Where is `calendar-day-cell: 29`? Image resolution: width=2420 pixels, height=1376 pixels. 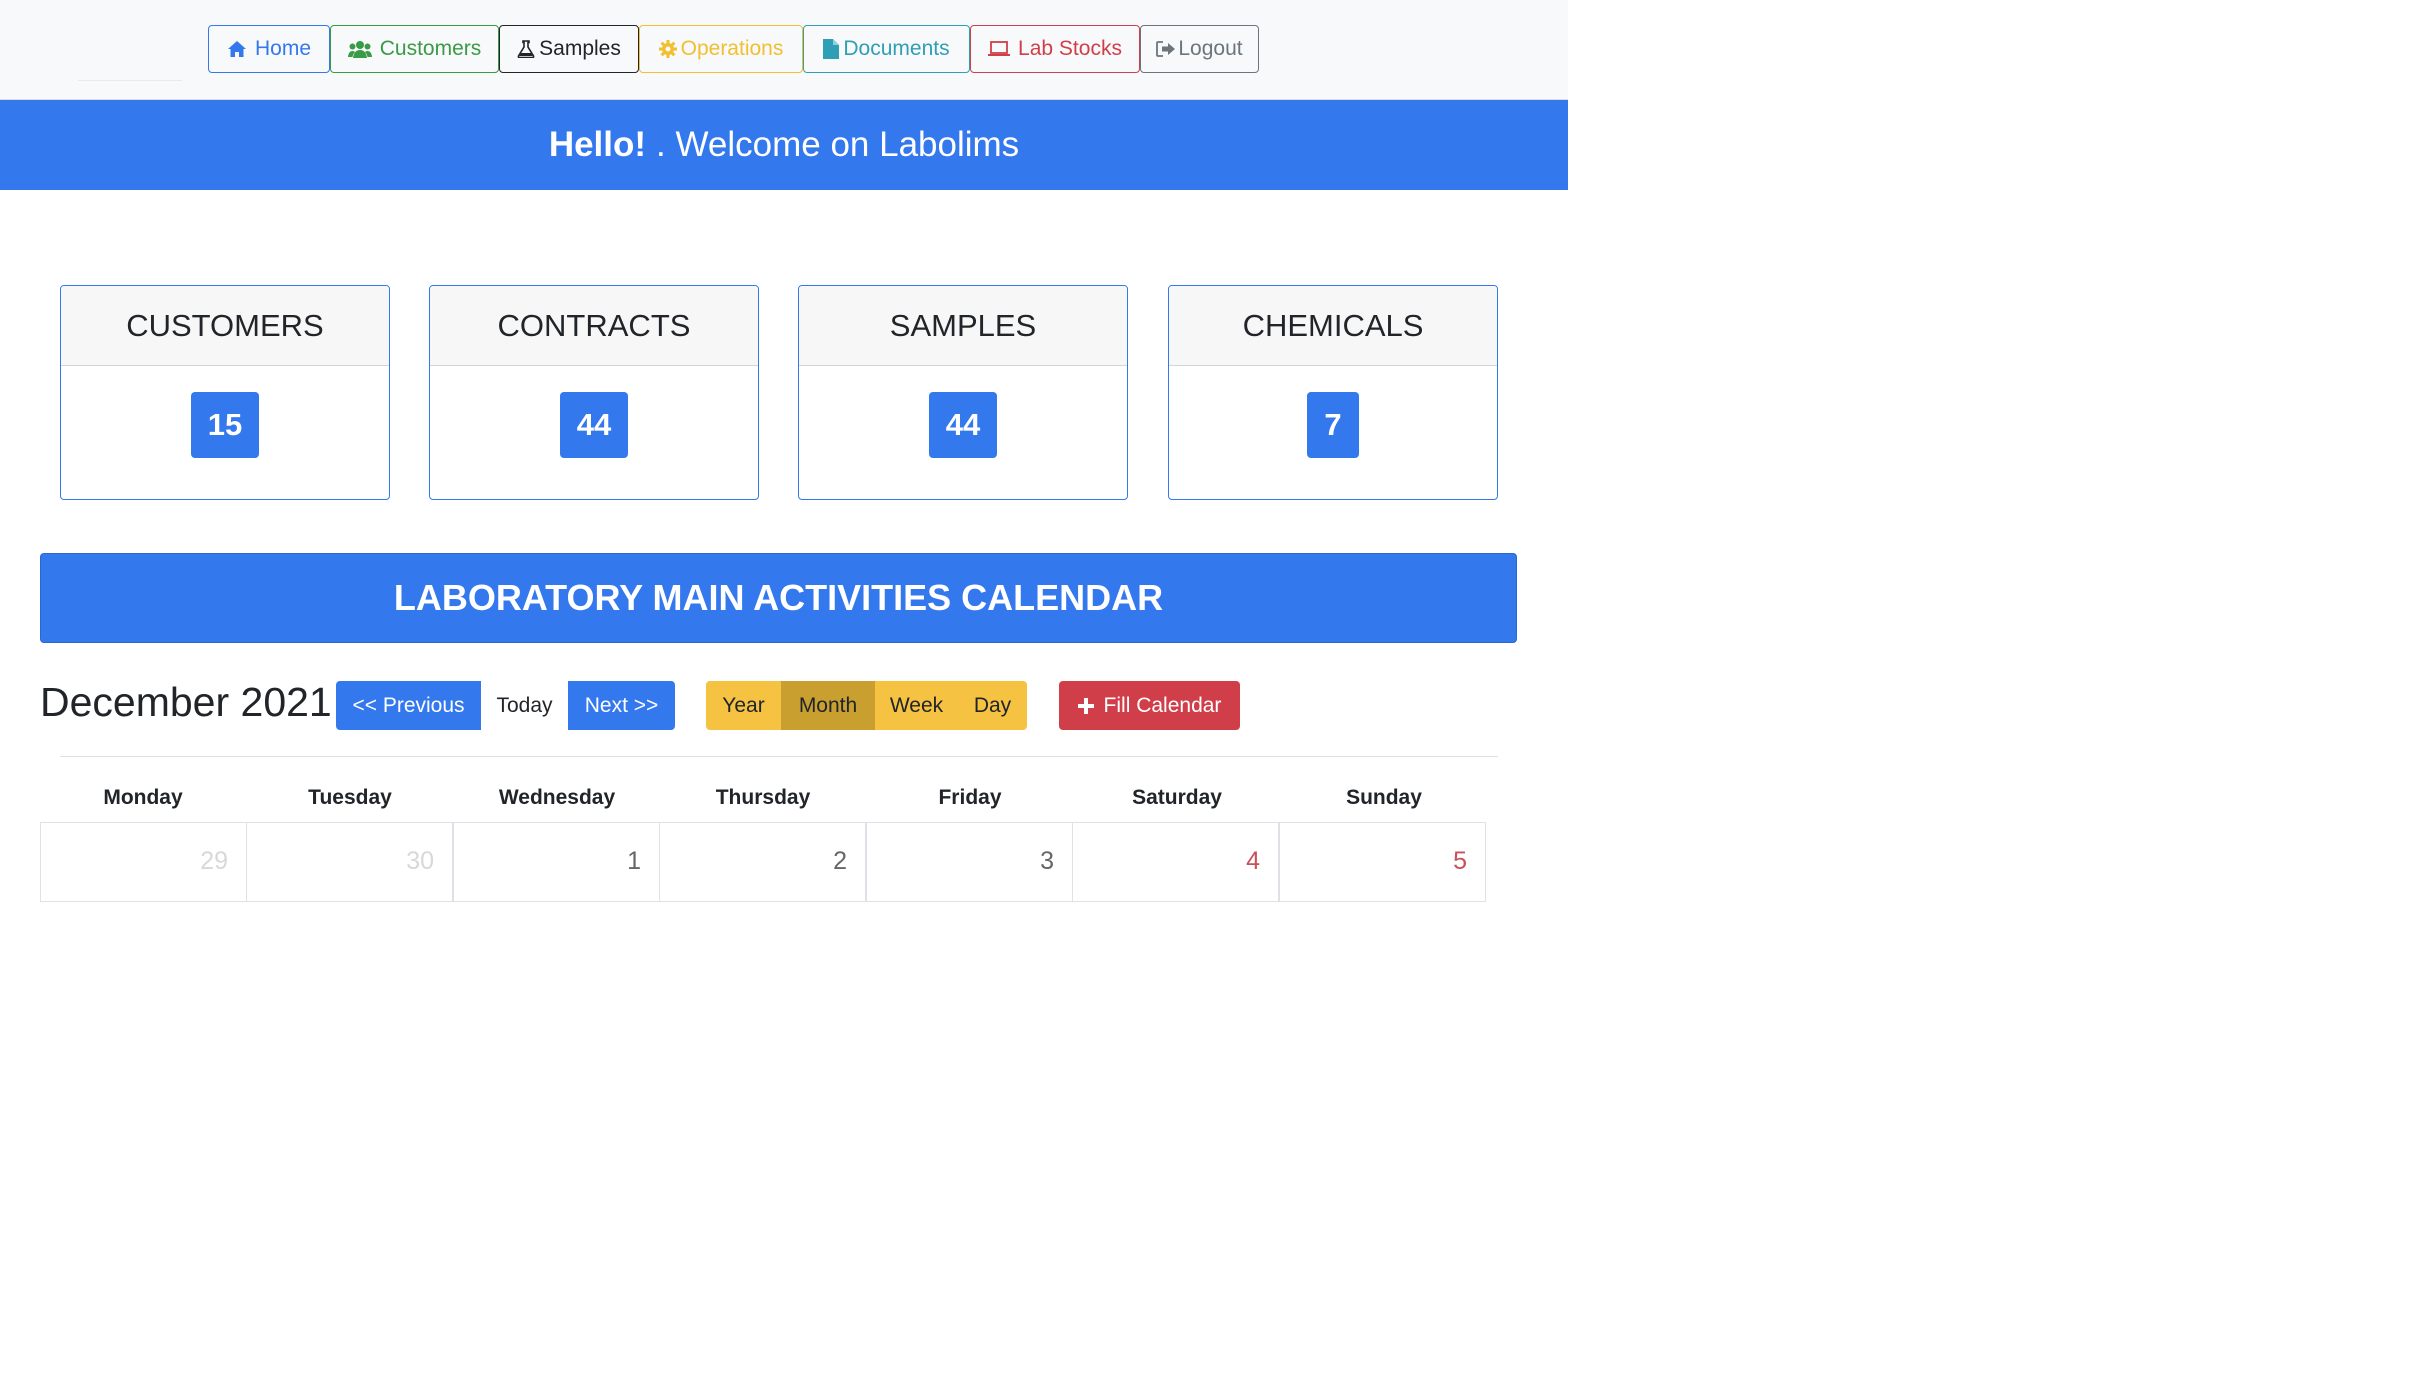 calendar-day-cell: 29 is located at coordinates (143, 862).